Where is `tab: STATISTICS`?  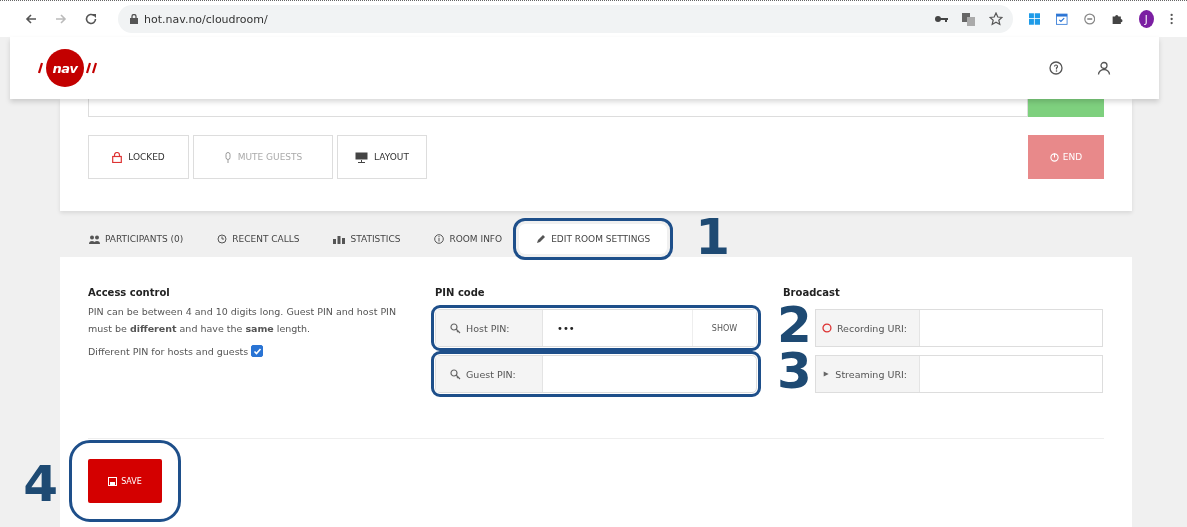
tab: STATISTICS is located at coordinates (367, 239).